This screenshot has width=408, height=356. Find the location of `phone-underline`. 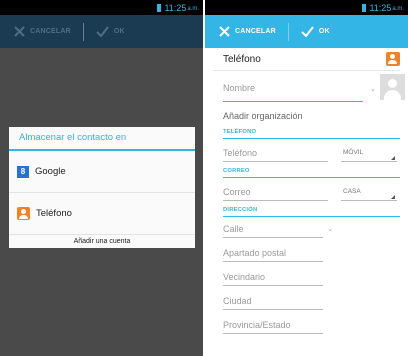

phone-underline is located at coordinates (275, 161).